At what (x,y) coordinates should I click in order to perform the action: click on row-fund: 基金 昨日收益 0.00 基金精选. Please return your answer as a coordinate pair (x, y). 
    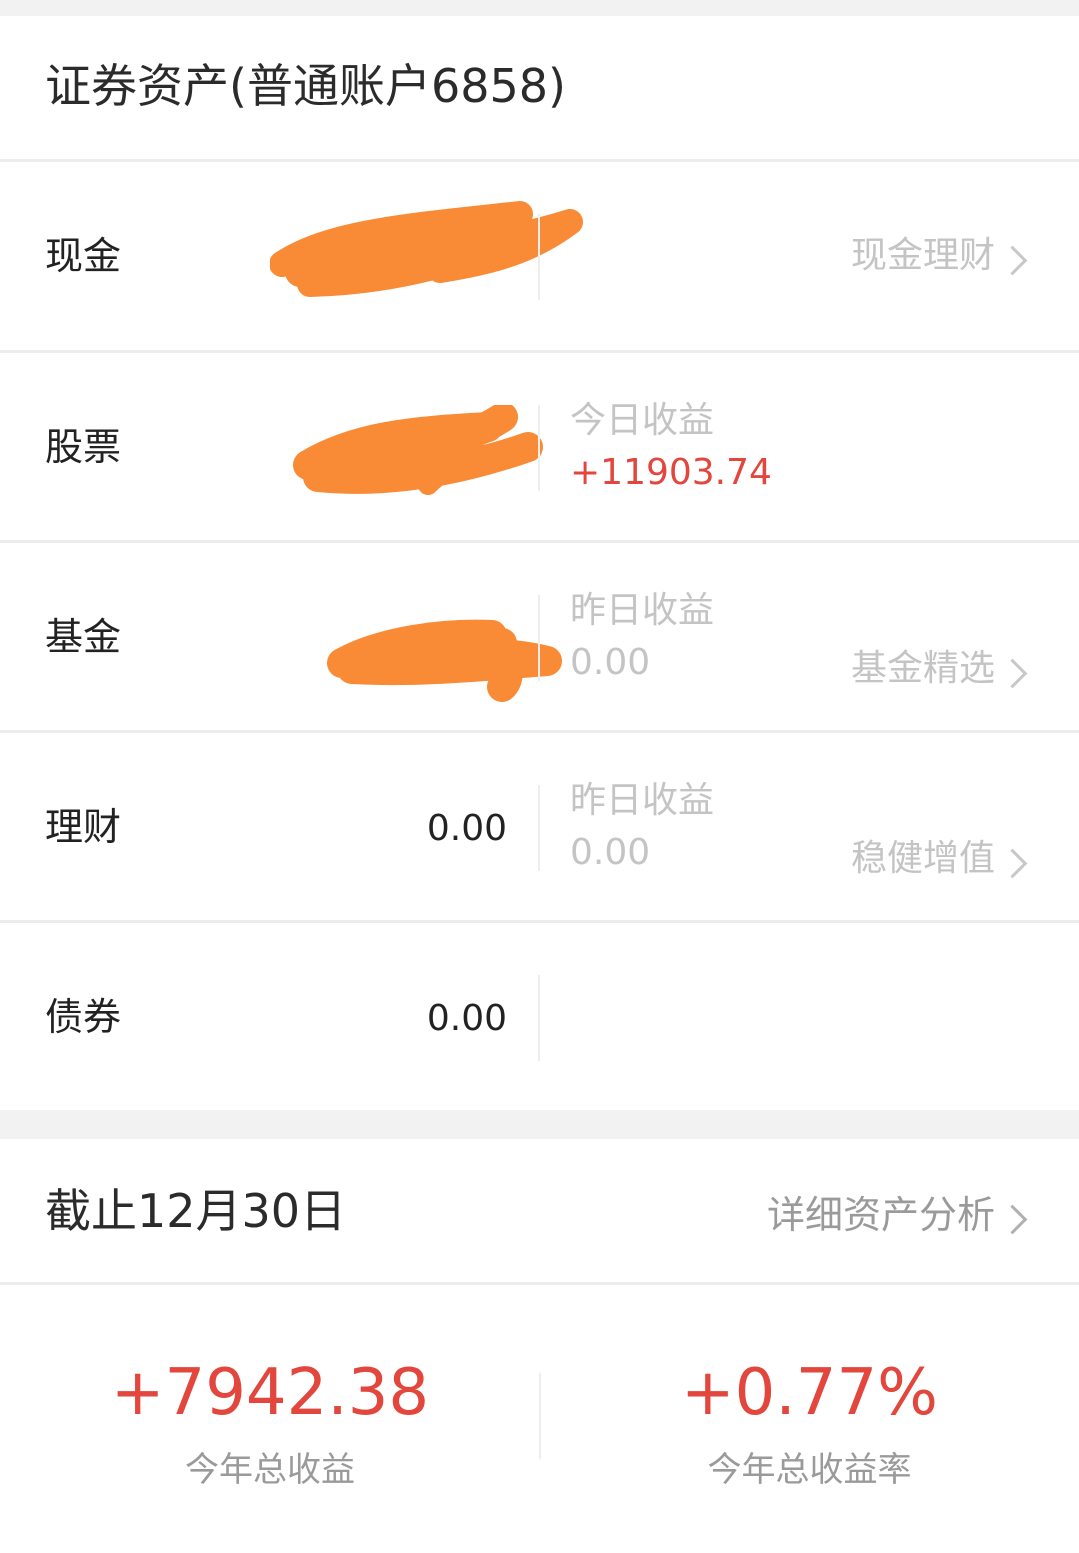
    Looking at the image, I should click on (539, 638).